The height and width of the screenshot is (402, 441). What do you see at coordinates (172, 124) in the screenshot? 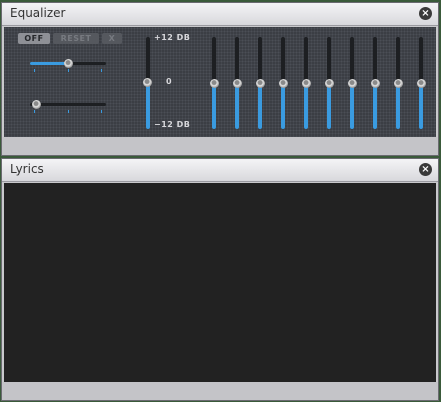
I see `scale-bottom-label: −12 DB` at bounding box center [172, 124].